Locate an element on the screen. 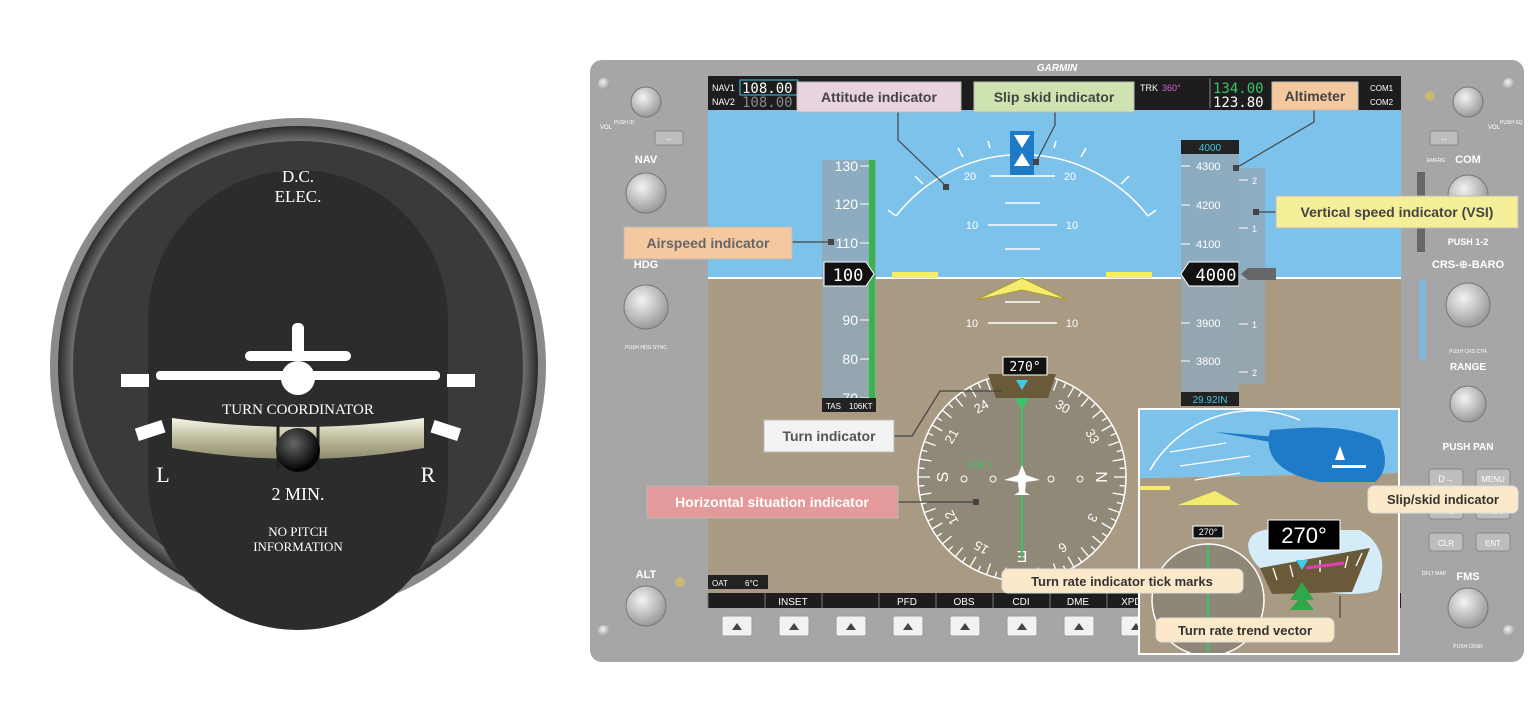  push-crsr-label: PUSH CRSR is located at coordinates (1468, 647).